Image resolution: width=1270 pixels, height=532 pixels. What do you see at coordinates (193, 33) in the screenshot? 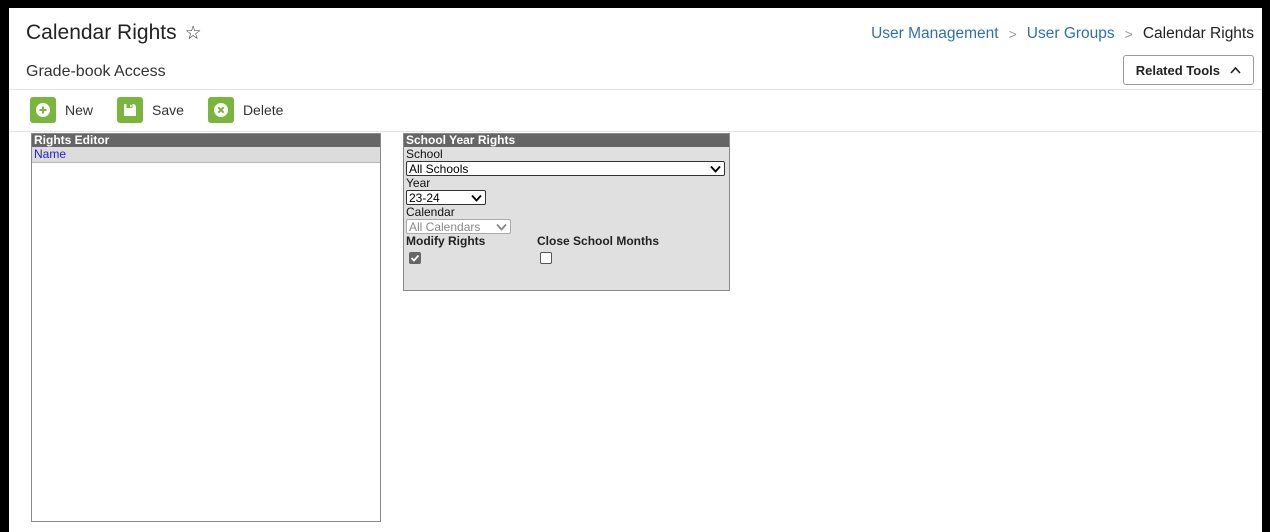
I see `star-icon: ☆` at bounding box center [193, 33].